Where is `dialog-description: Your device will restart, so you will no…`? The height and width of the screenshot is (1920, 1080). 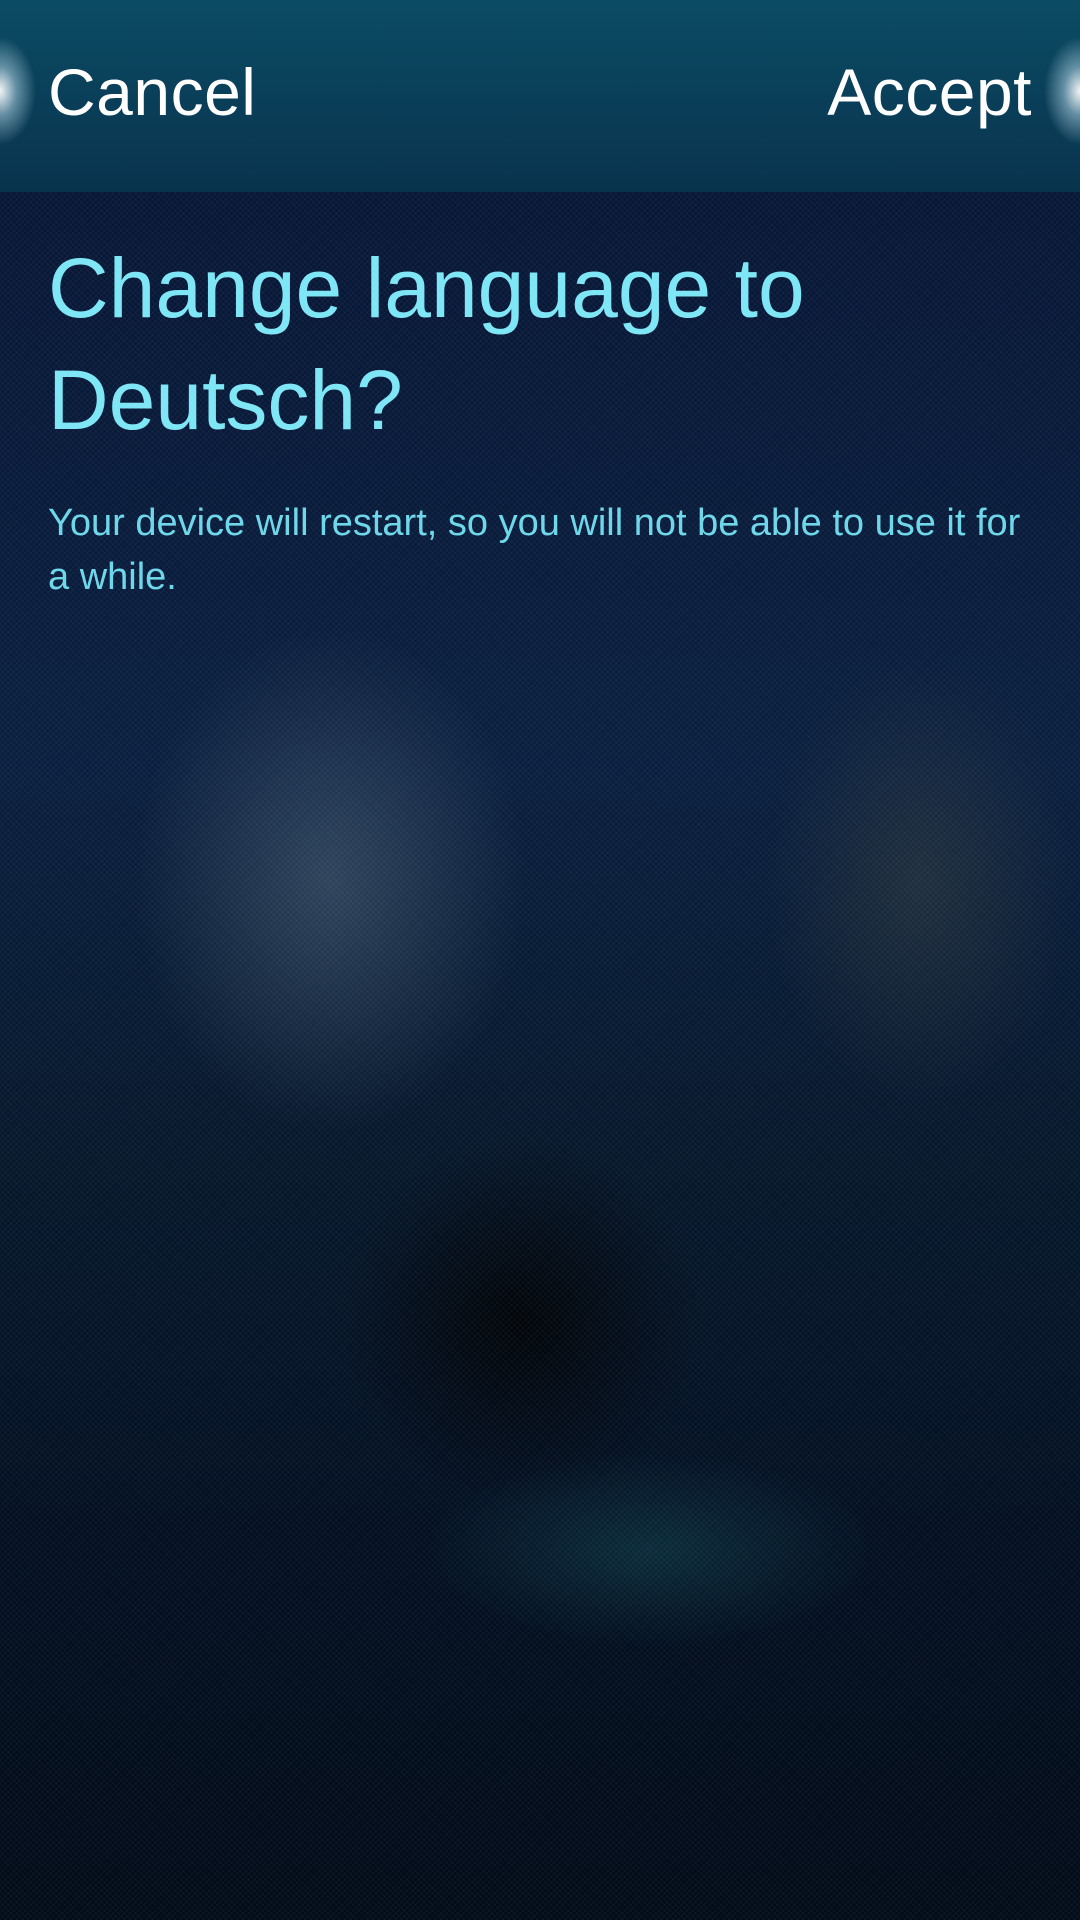 dialog-description: Your device will restart, so you will no… is located at coordinates (534, 550).